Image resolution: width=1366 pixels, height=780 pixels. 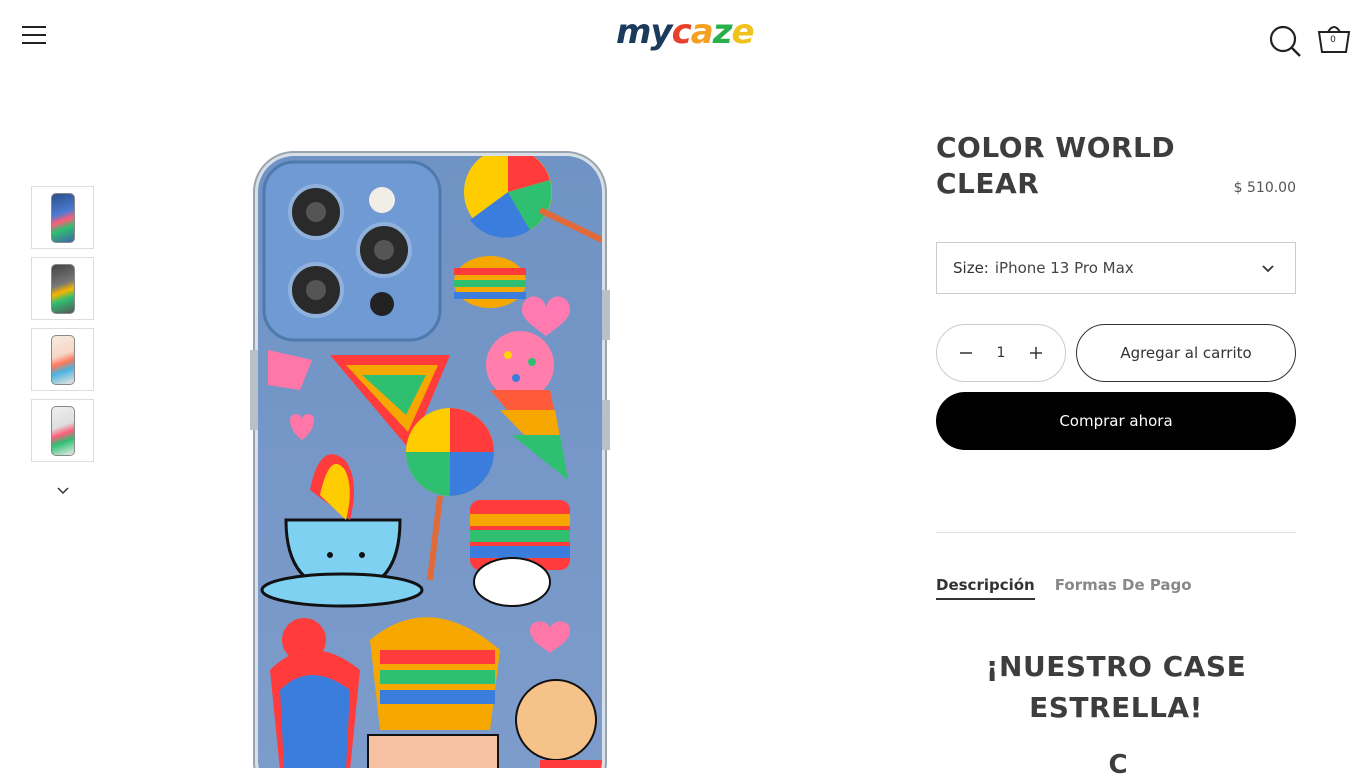 What do you see at coordinates (985, 588) in the screenshot?
I see `tab-description: Descripción` at bounding box center [985, 588].